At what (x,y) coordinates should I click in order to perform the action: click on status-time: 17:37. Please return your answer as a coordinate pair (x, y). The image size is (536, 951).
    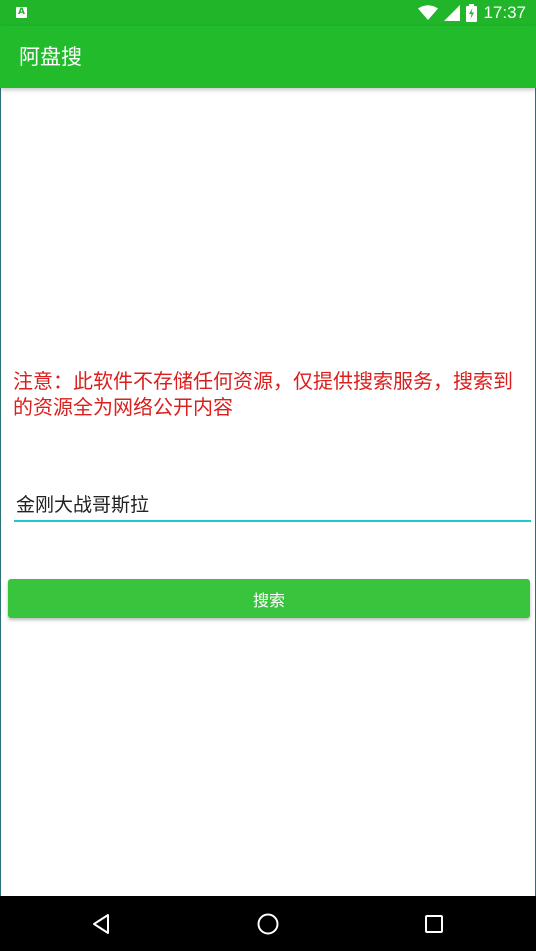
    Looking at the image, I should click on (504, 12).